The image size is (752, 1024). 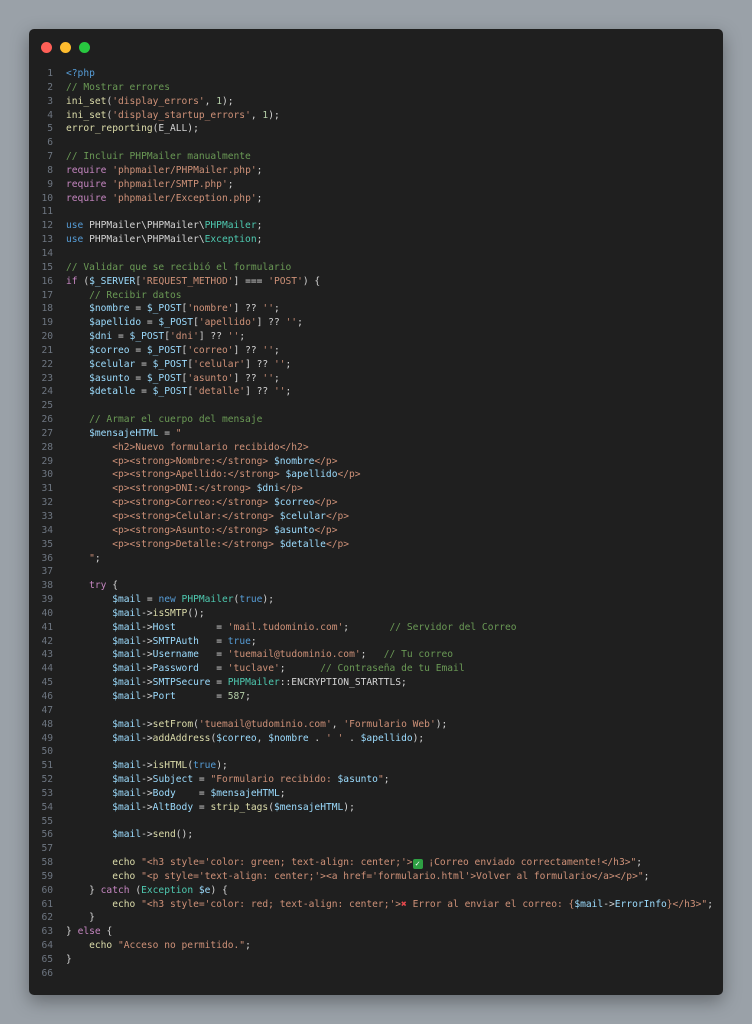 What do you see at coordinates (376, 309) in the screenshot?
I see `code-line: 18 $nombre = $_POST['nombre'] ?? '';` at bounding box center [376, 309].